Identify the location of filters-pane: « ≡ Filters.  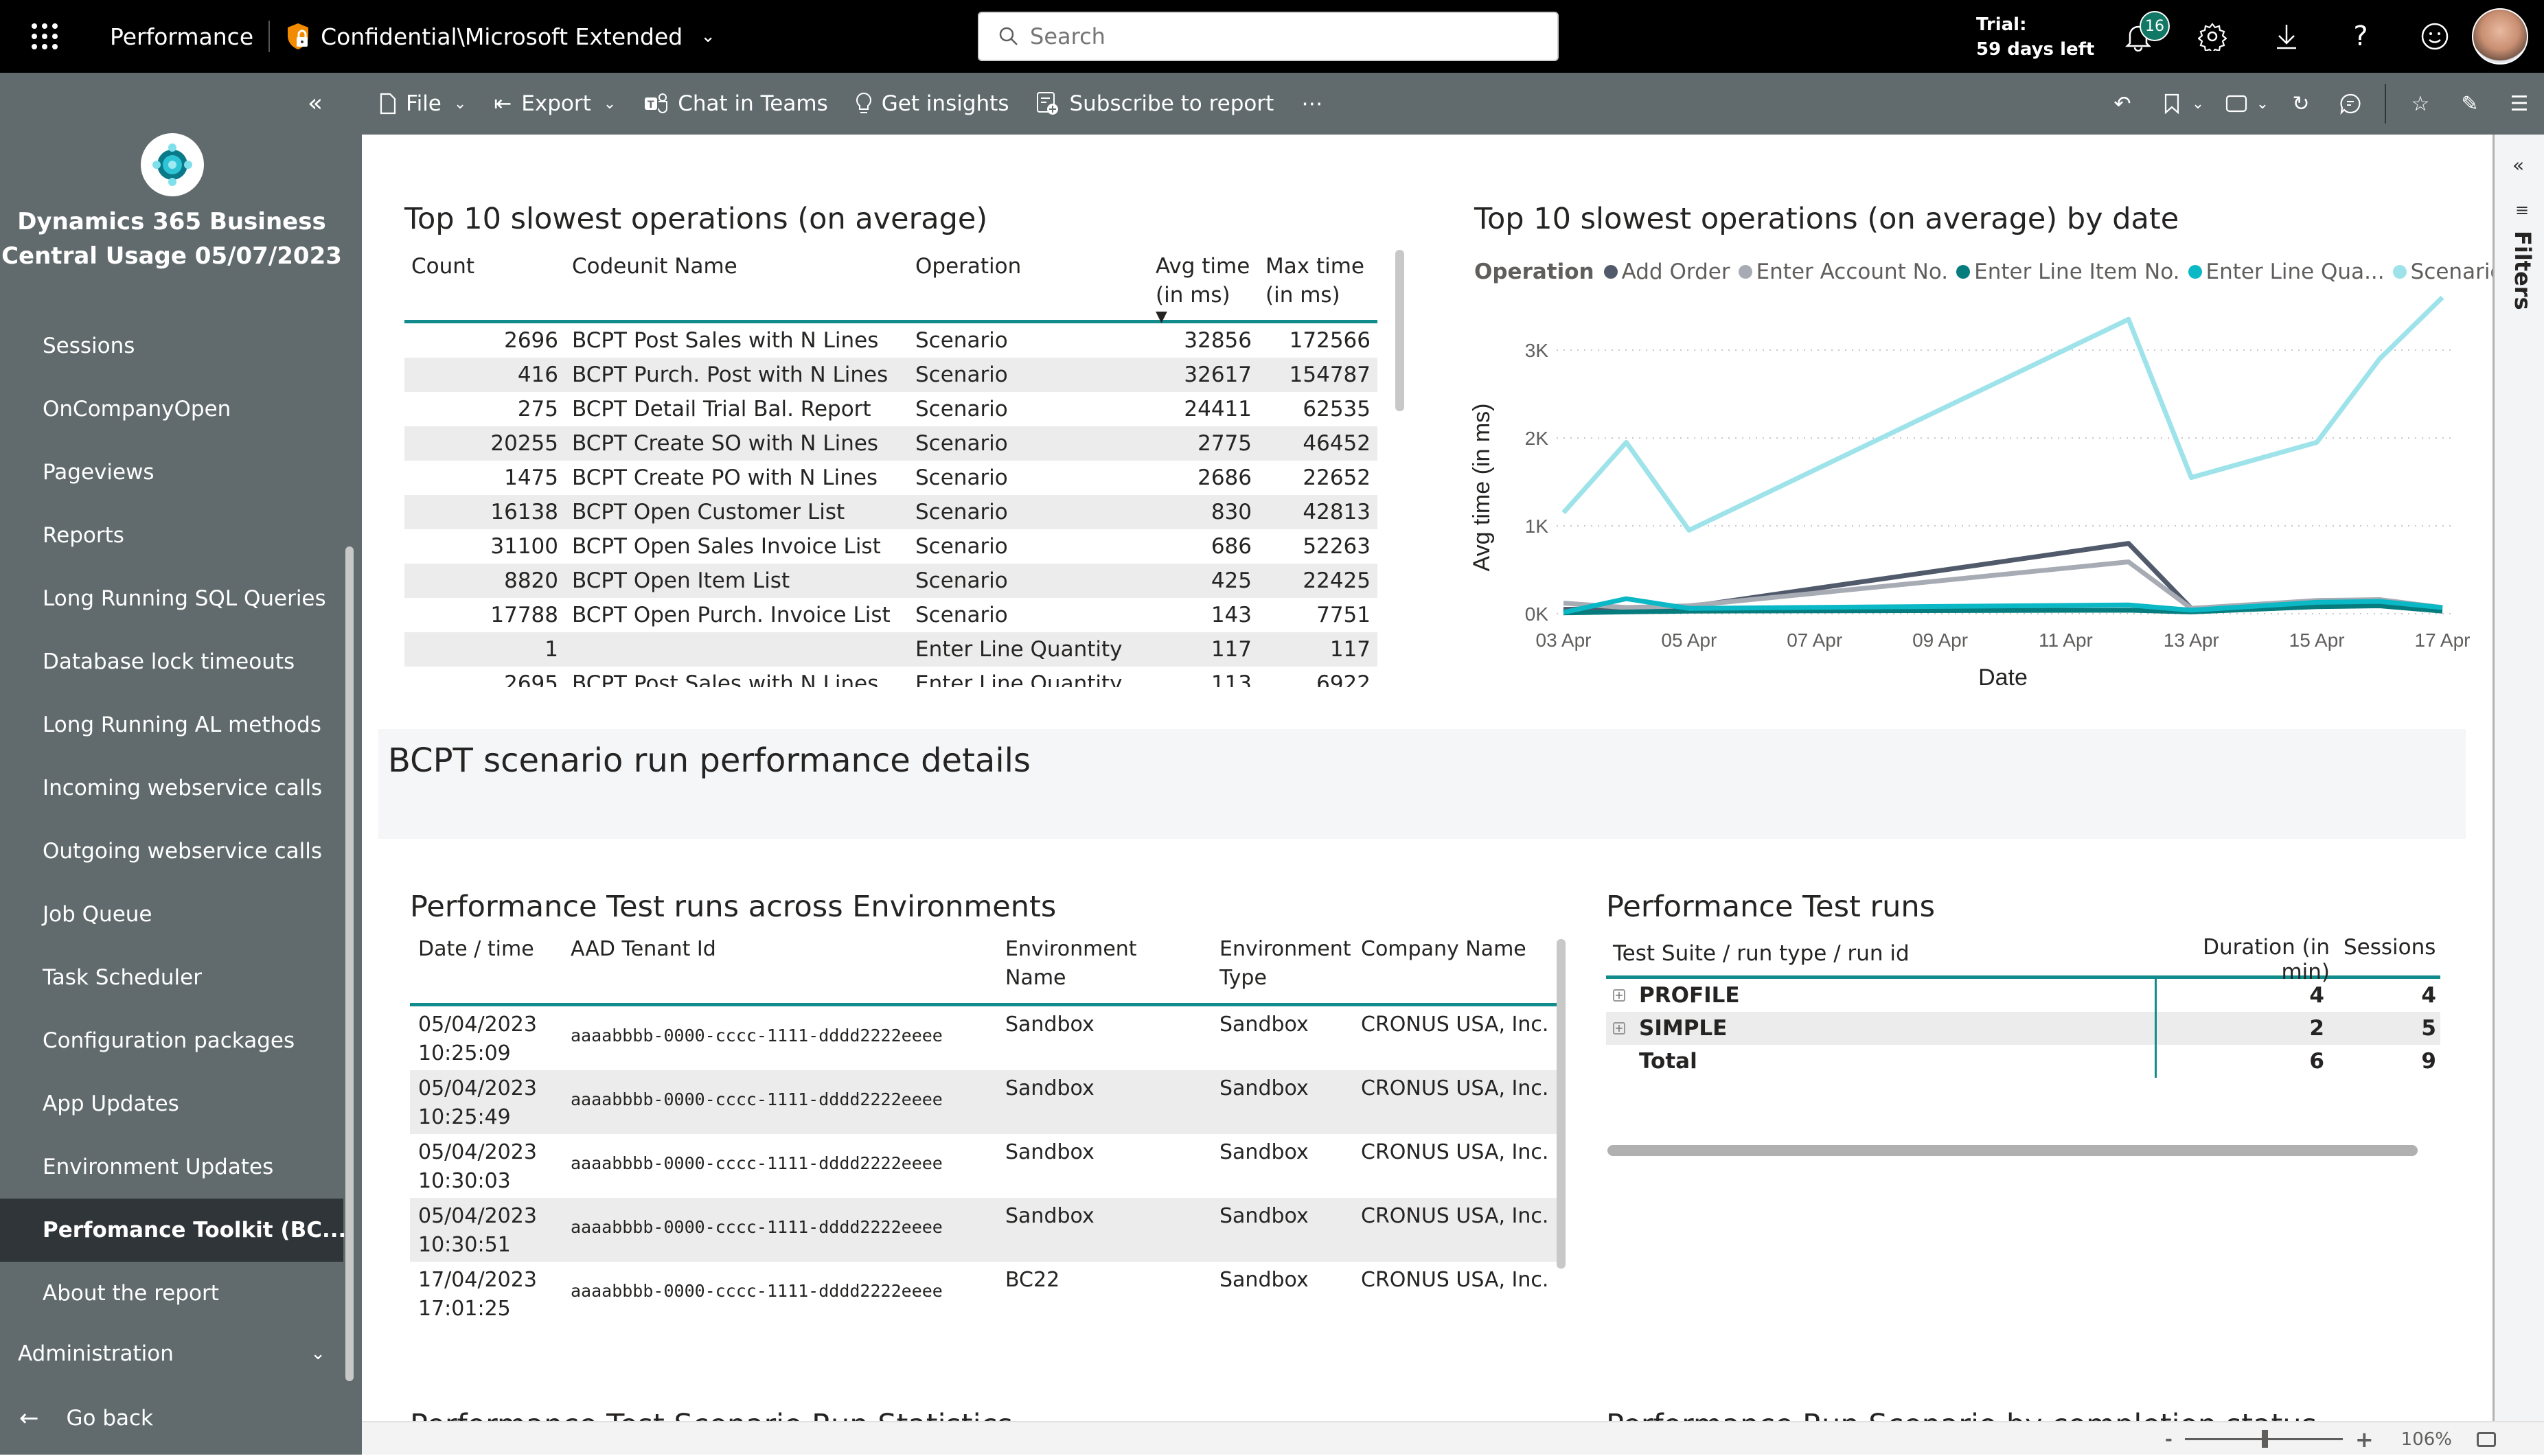
(2518, 778).